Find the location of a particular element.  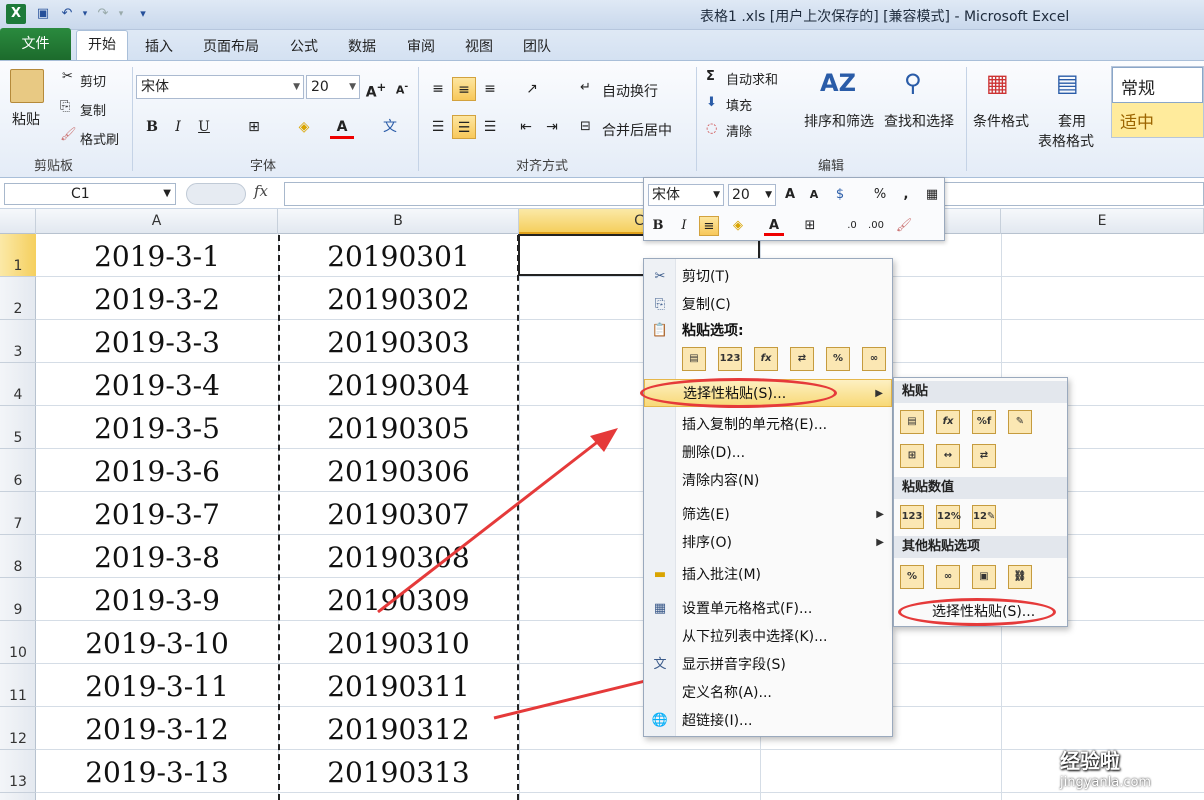

submenu-section-other: 其他粘贴选项 is located at coordinates (980, 547).